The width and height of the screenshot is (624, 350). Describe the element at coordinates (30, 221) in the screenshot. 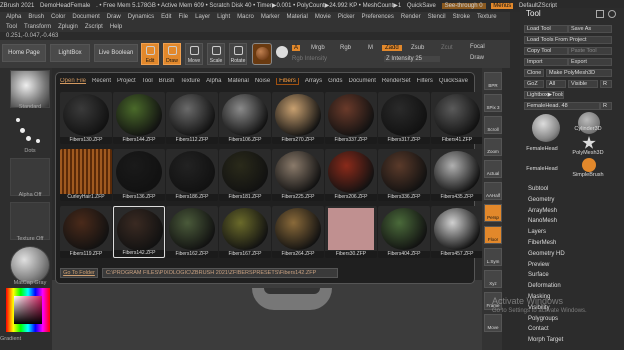

I see `texture-thumbnail` at that location.